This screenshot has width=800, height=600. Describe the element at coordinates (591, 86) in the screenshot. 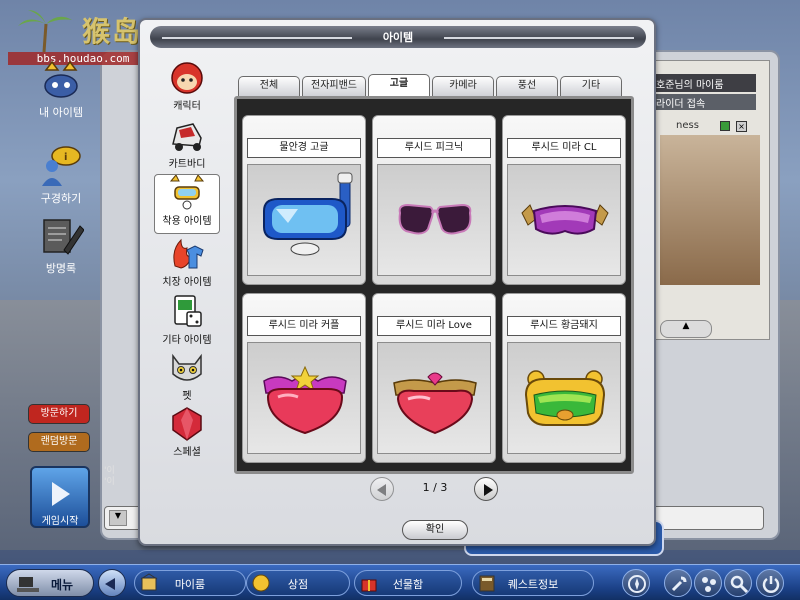

I see `tab-other: 기타` at that location.